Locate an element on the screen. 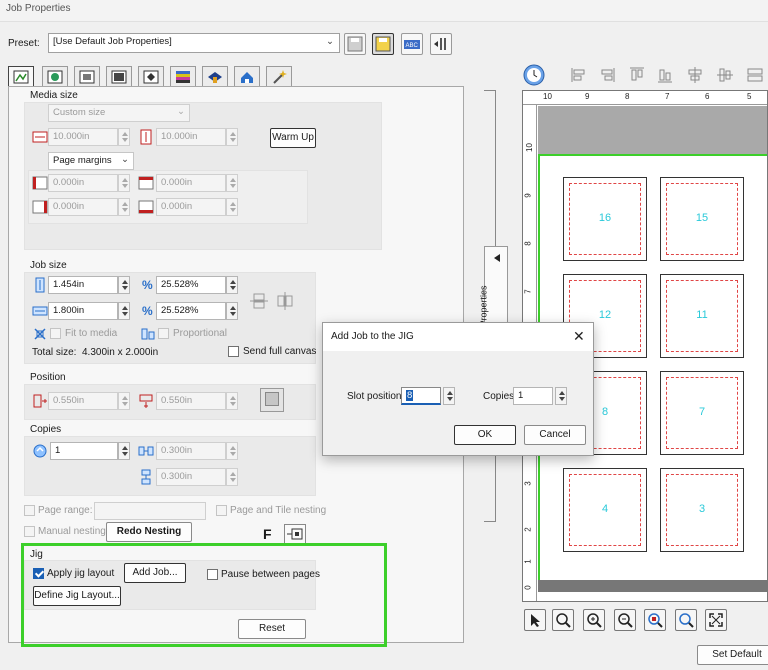  position-y-field: 0.550in is located at coordinates (191, 401).